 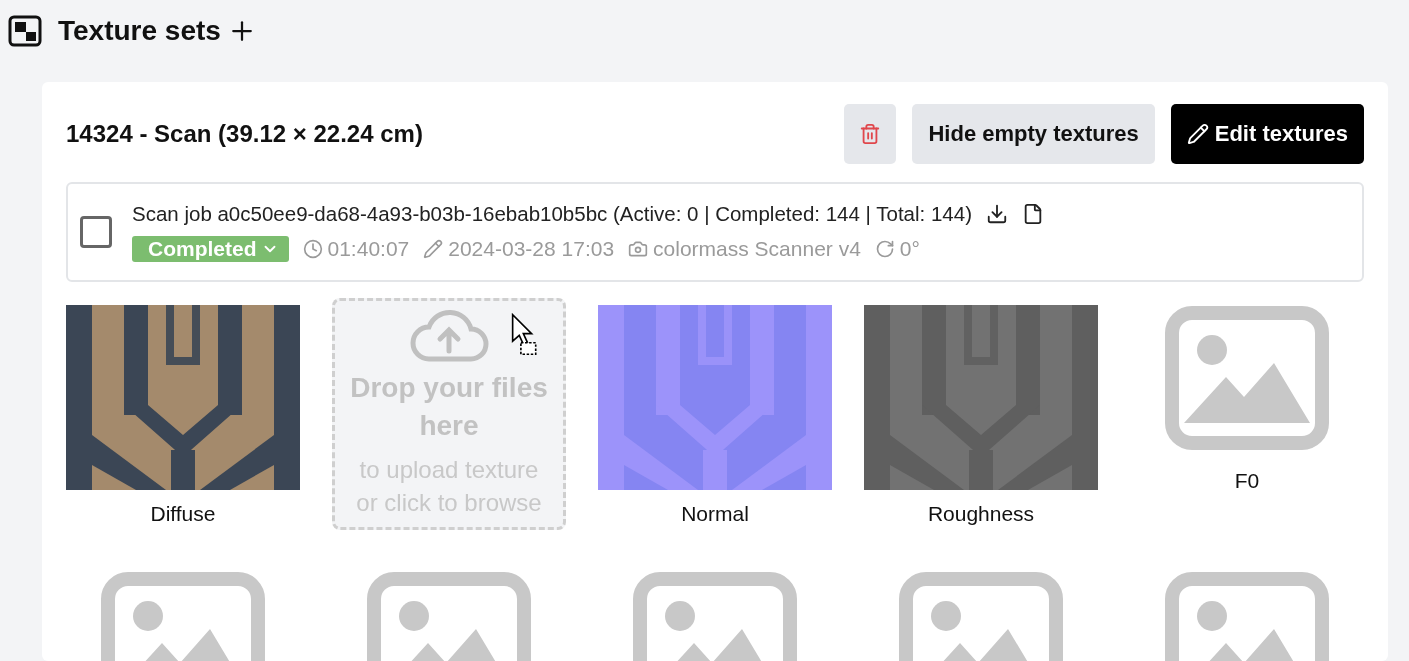 I want to click on drag-cursor-icon, so click(x=525, y=334).